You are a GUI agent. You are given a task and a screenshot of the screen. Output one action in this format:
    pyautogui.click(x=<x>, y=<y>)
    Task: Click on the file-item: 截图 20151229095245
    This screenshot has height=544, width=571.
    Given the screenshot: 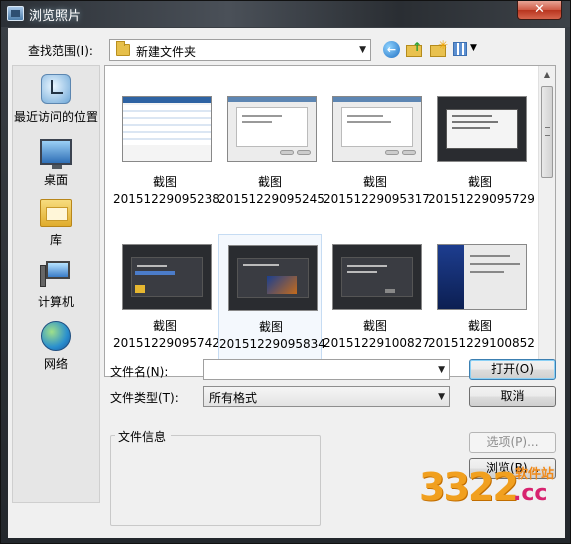 What is the action you would take?
    pyautogui.click(x=271, y=155)
    